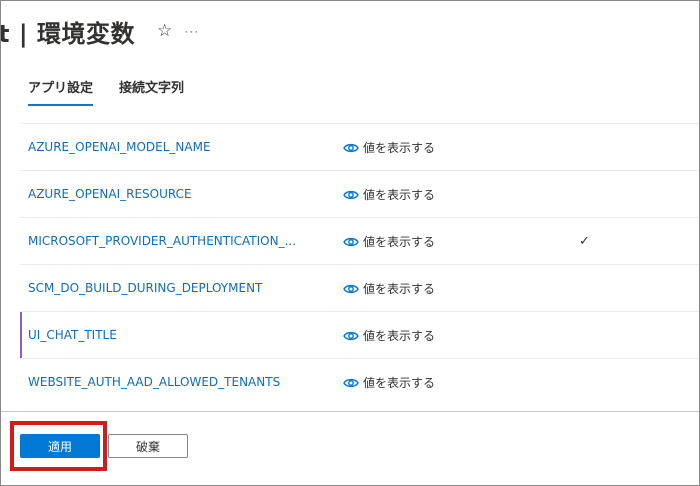 The width and height of the screenshot is (700, 486). What do you see at coordinates (119, 147) in the screenshot?
I see `setting-name-link: AZURE_OPENAI_MODEL_NAME` at bounding box center [119, 147].